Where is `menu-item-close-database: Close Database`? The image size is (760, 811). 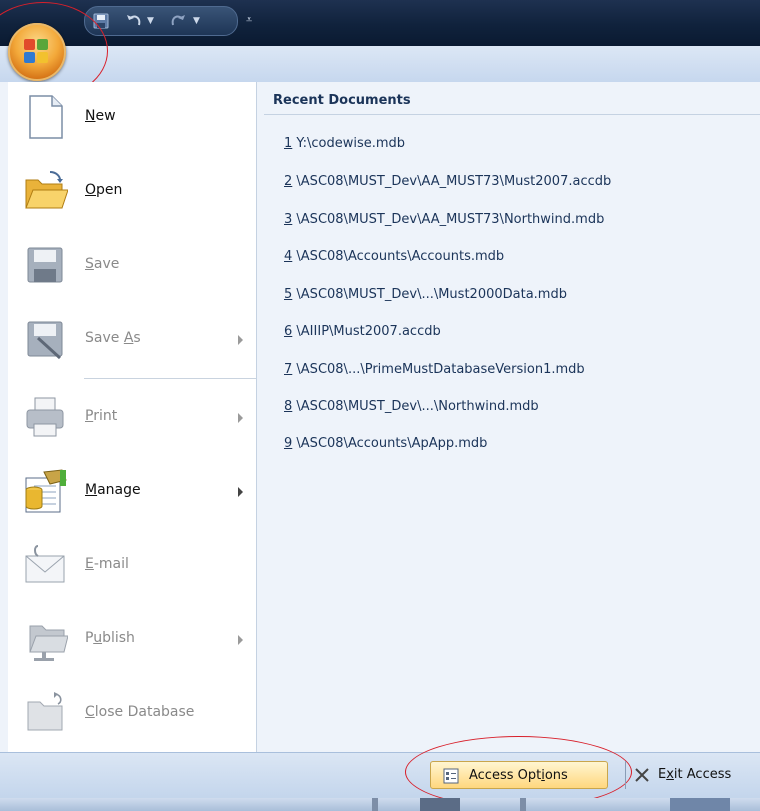
menu-item-close-database: Close Database is located at coordinates (132, 715).